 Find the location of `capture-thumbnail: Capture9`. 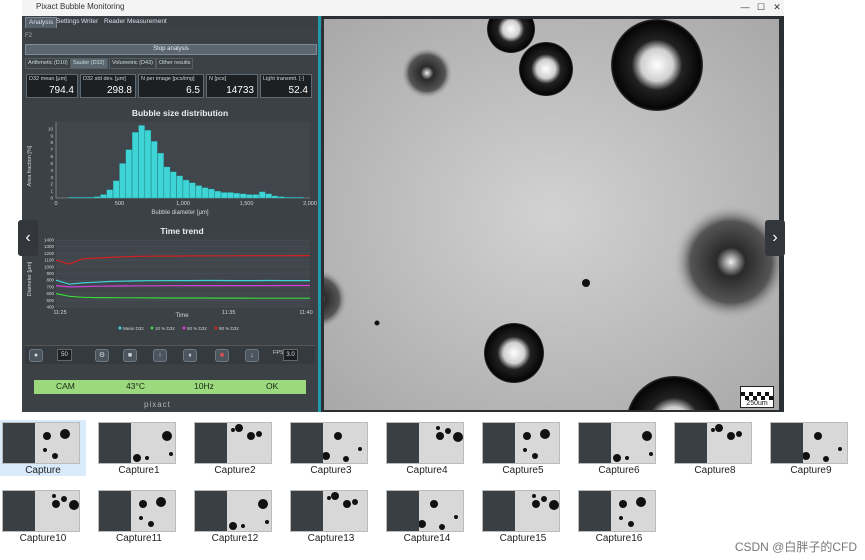

capture-thumbnail: Capture9 is located at coordinates (811, 448).